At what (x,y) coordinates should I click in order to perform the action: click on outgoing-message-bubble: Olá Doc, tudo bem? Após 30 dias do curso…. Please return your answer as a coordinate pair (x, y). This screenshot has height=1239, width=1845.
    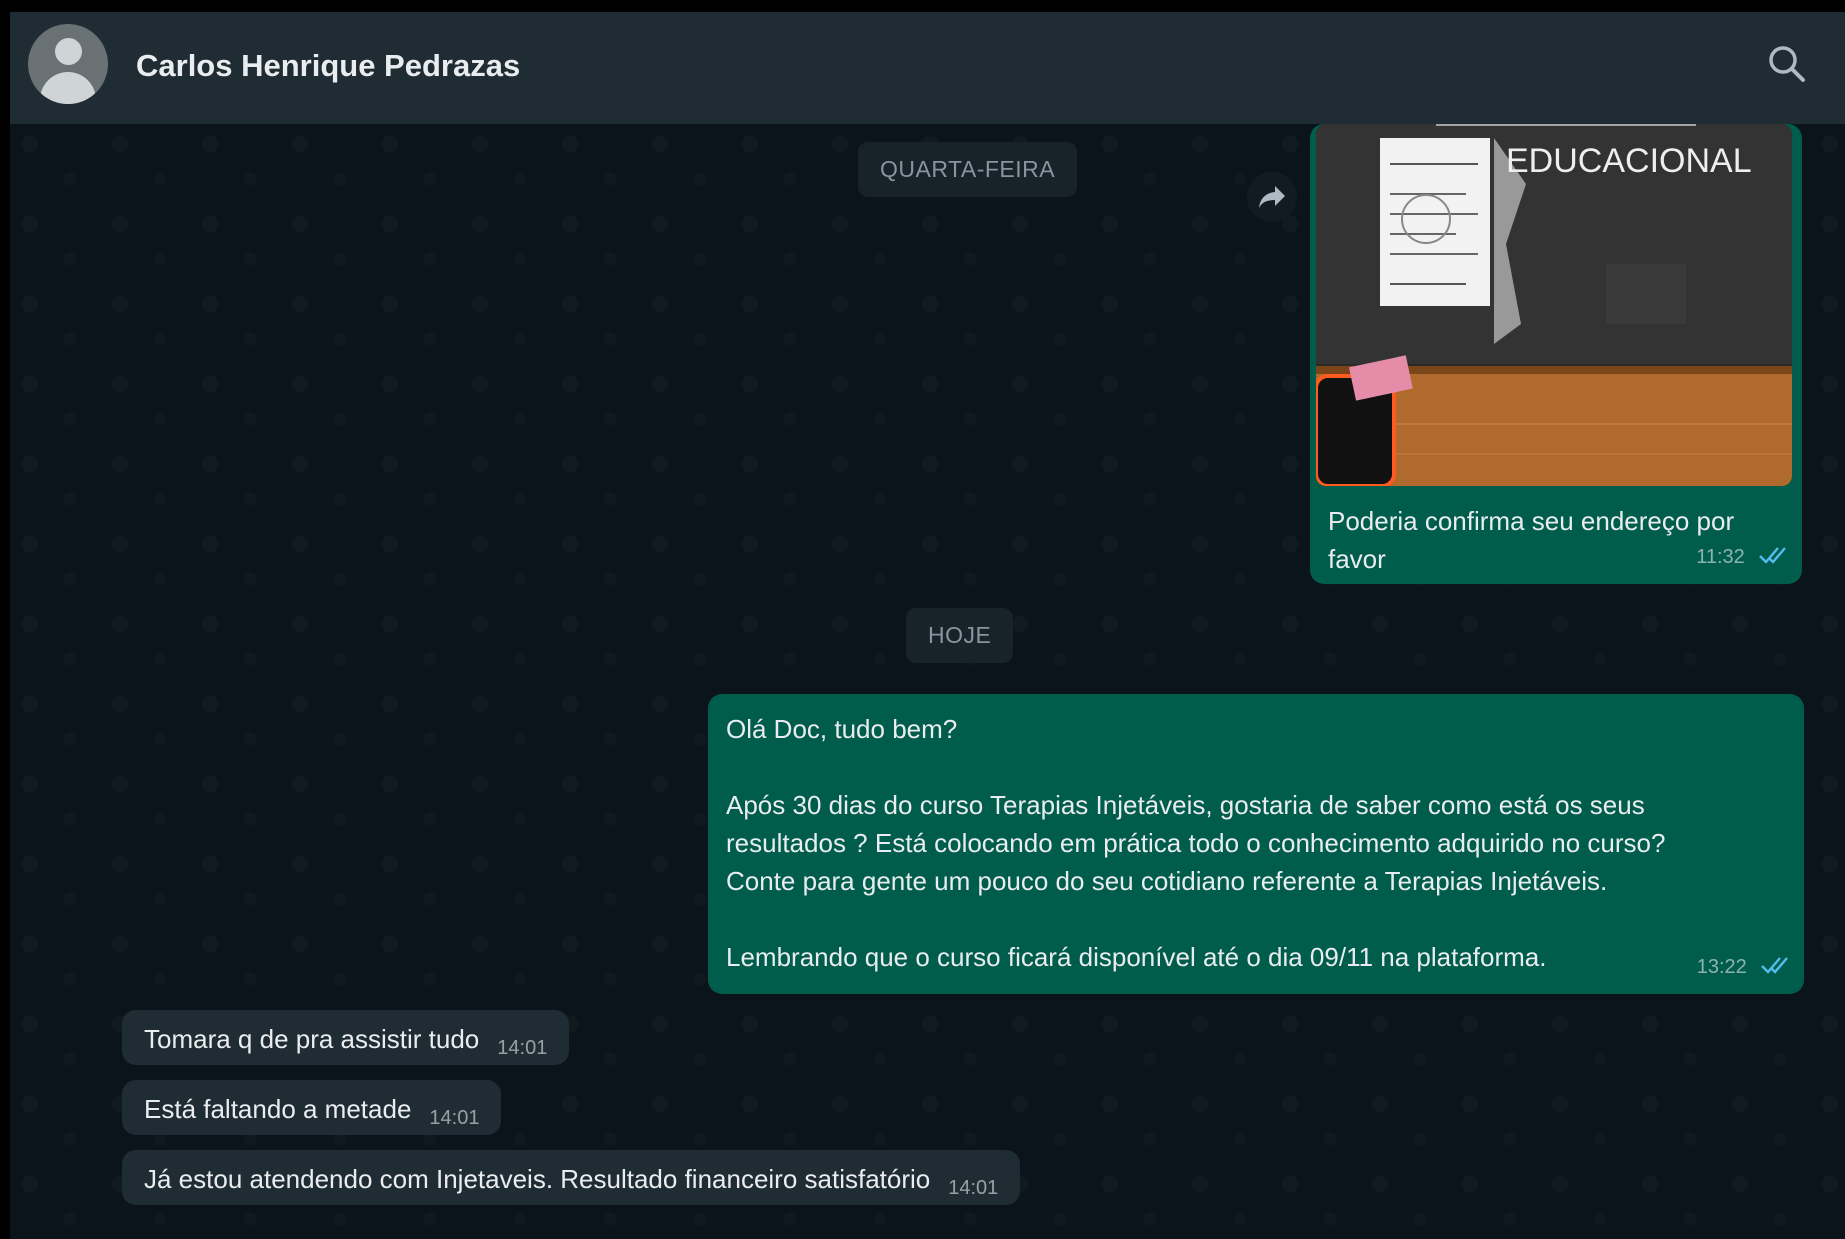
    Looking at the image, I should click on (1256, 844).